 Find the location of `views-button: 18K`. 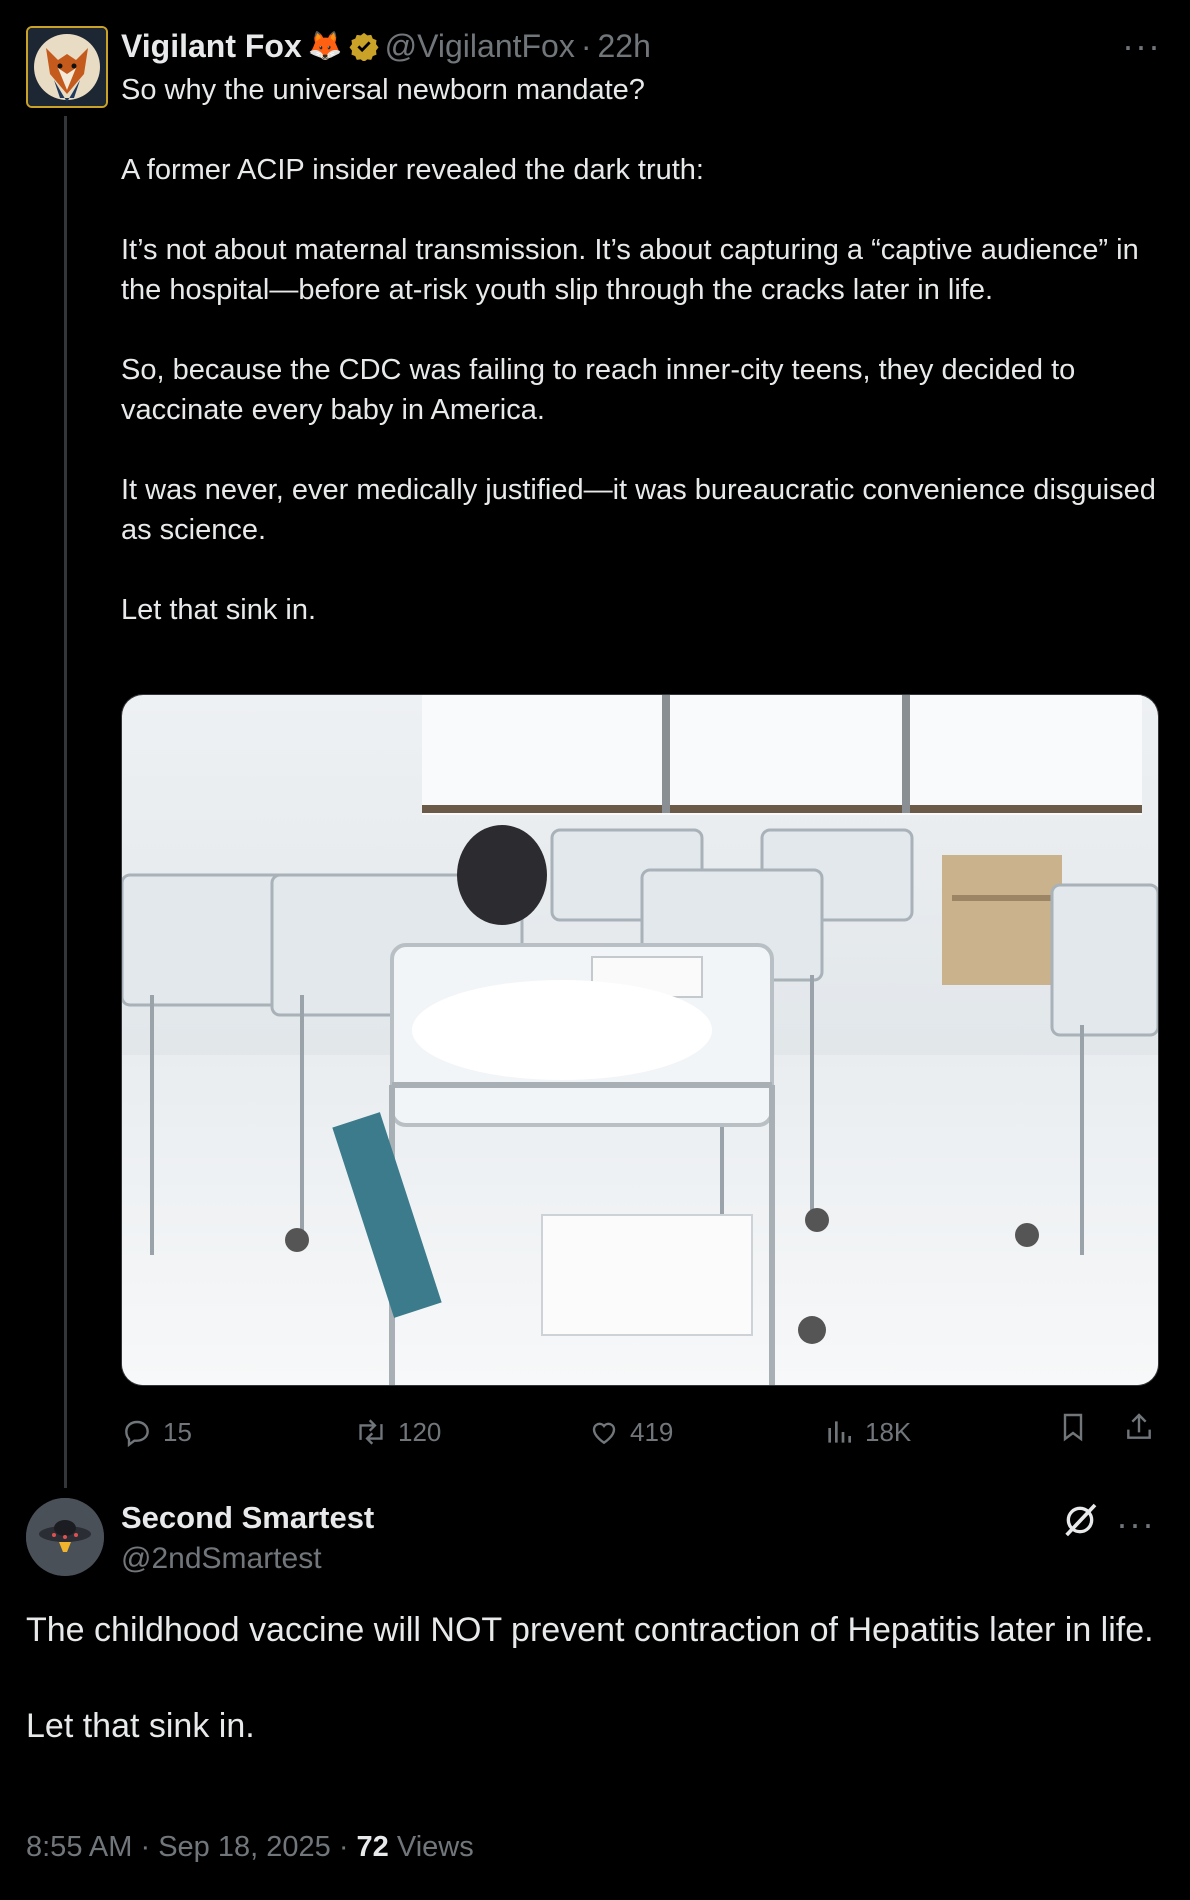

views-button: 18K is located at coordinates (867, 1432).